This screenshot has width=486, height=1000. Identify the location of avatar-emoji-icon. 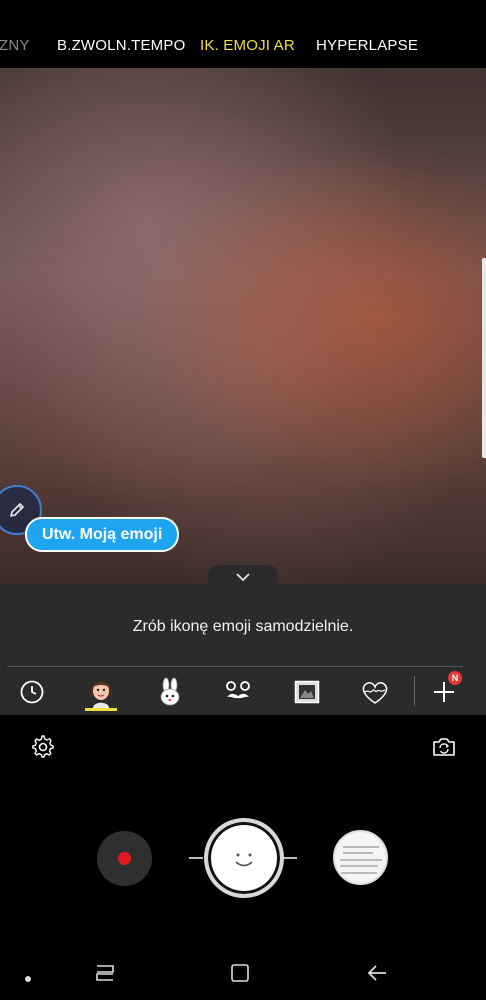
(101, 695).